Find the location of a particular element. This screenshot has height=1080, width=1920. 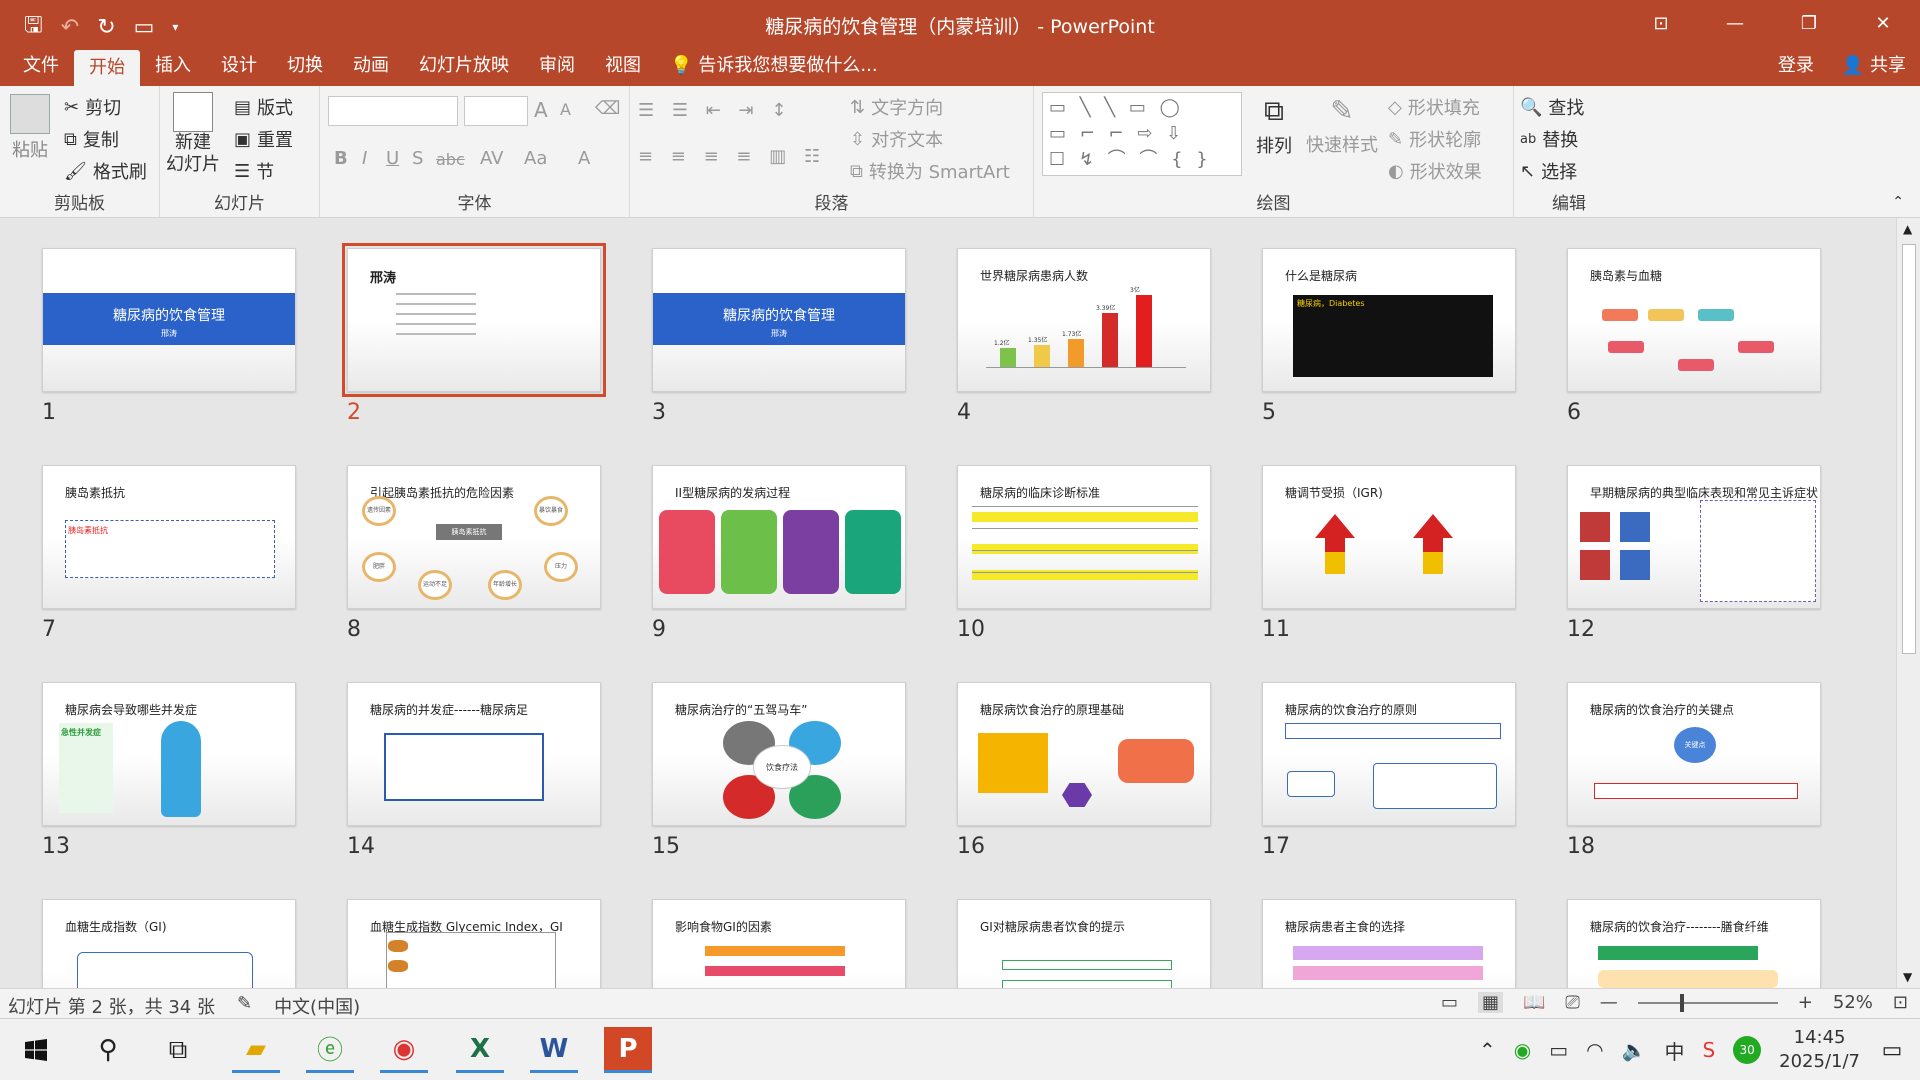

arrange-button: ⧉ 排列 is located at coordinates (1274, 126).